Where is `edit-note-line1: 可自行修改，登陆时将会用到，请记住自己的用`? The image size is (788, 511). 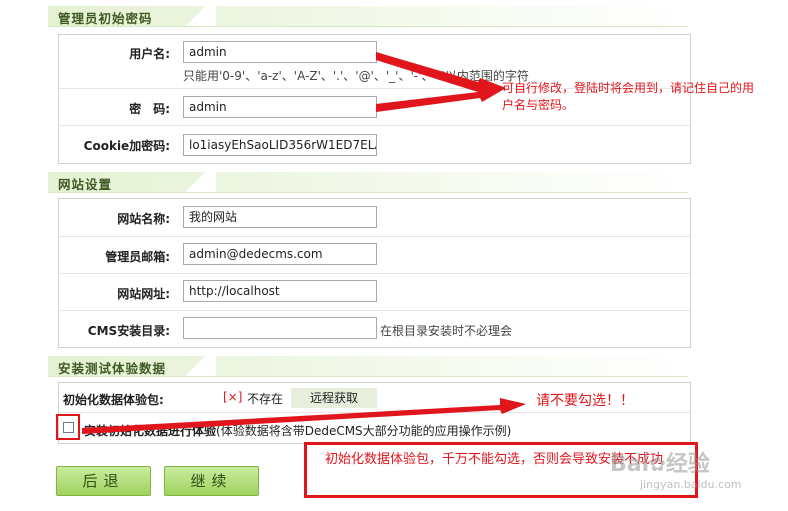
edit-note-line1: 可自行修改，登陆时将会用到，请记住自己的用 is located at coordinates (628, 88).